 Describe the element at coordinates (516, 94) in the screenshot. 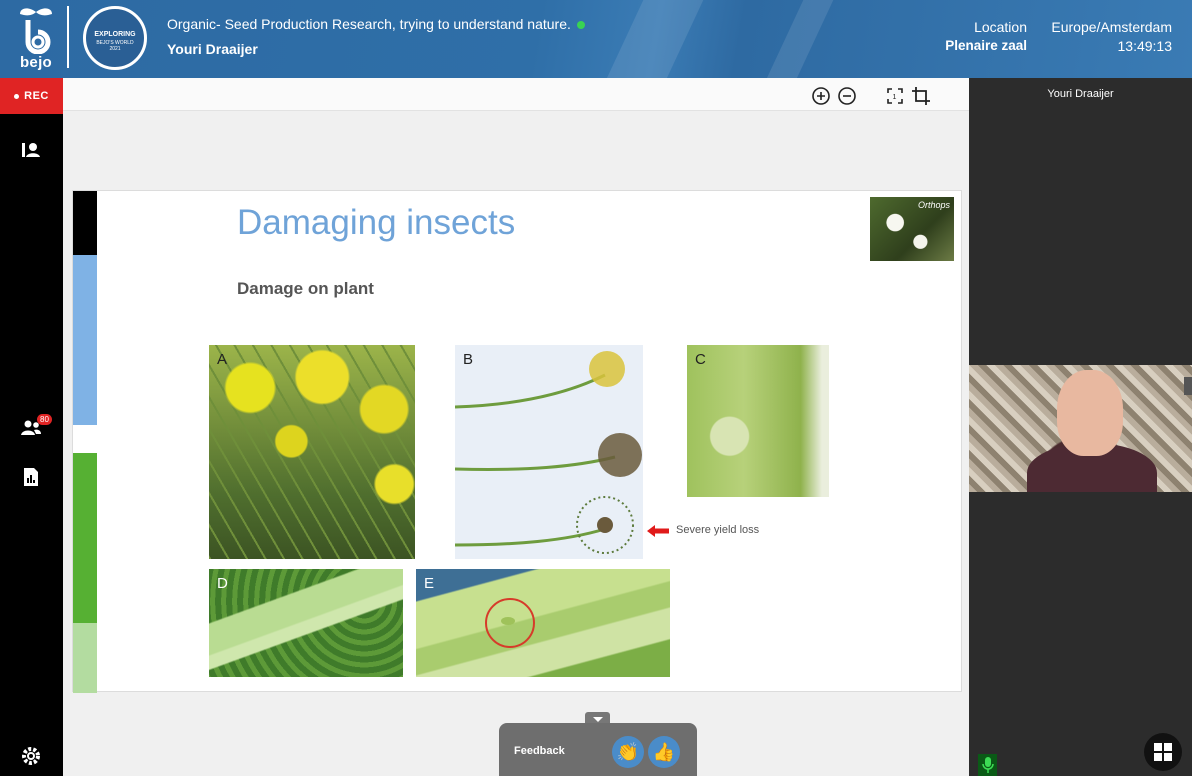

I see `slide-toolbar: 1` at that location.